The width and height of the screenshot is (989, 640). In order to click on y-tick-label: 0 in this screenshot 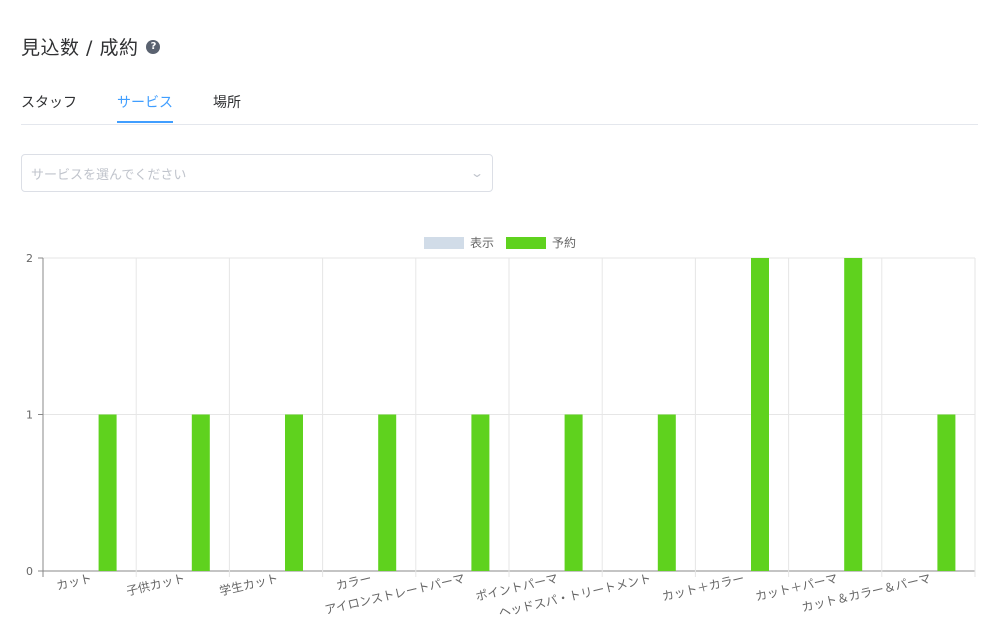, I will do `click(29, 571)`.